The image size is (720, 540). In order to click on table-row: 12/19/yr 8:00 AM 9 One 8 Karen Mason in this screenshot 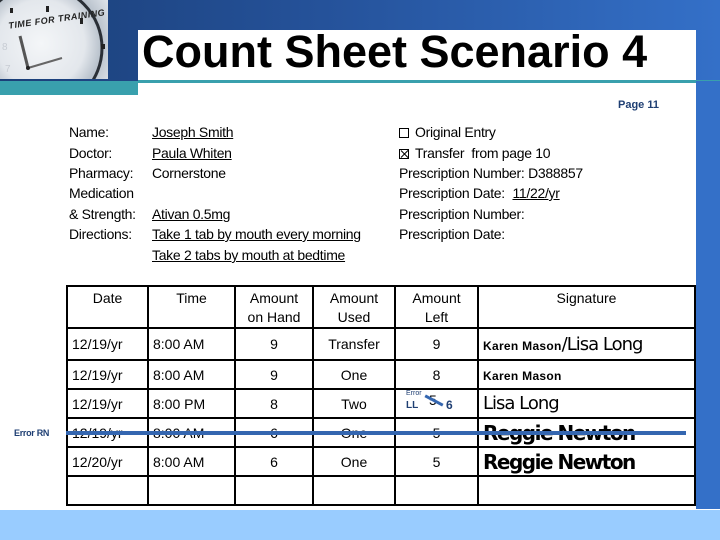, I will do `click(381, 374)`.